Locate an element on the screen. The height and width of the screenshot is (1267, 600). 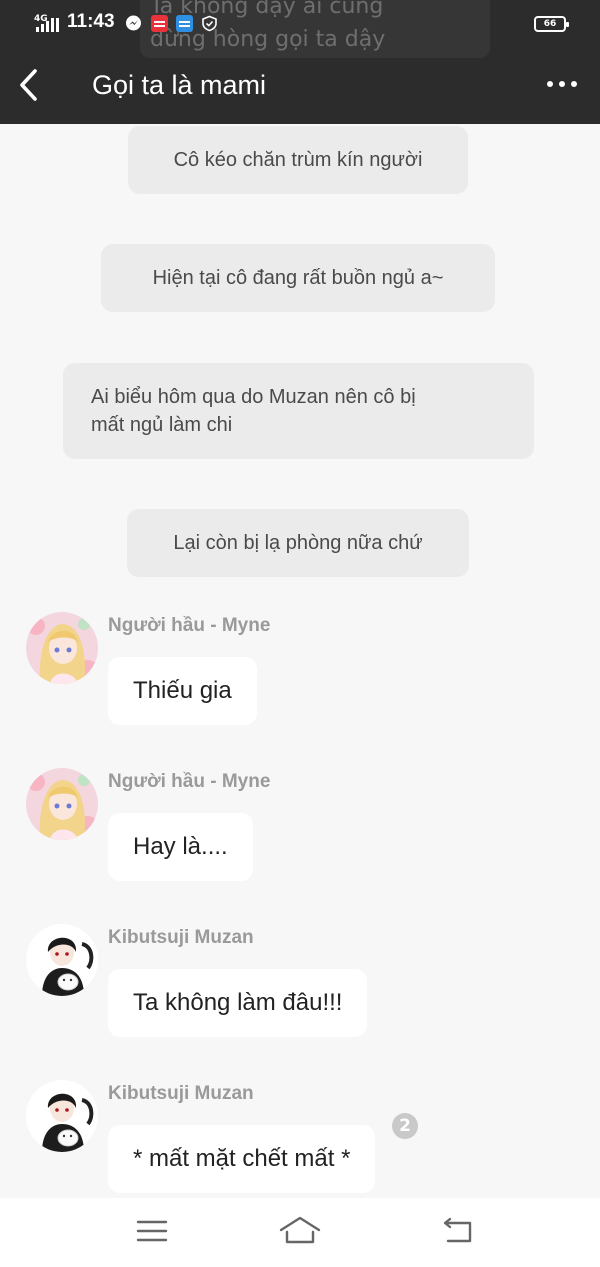
novel-toon-icon is located at coordinates (184, 23).